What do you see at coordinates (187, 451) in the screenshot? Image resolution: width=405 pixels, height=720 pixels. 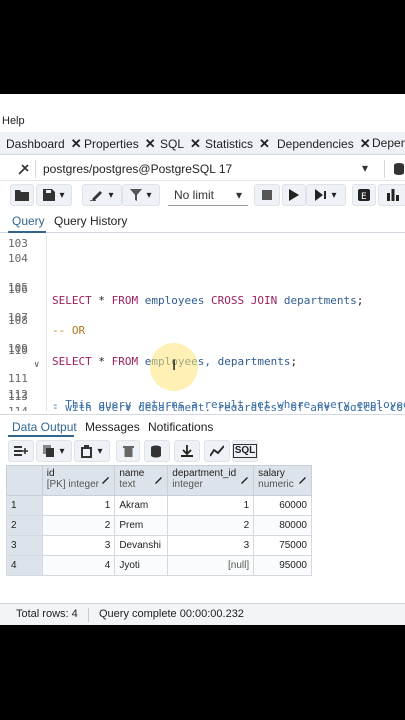 I see `download-button` at bounding box center [187, 451].